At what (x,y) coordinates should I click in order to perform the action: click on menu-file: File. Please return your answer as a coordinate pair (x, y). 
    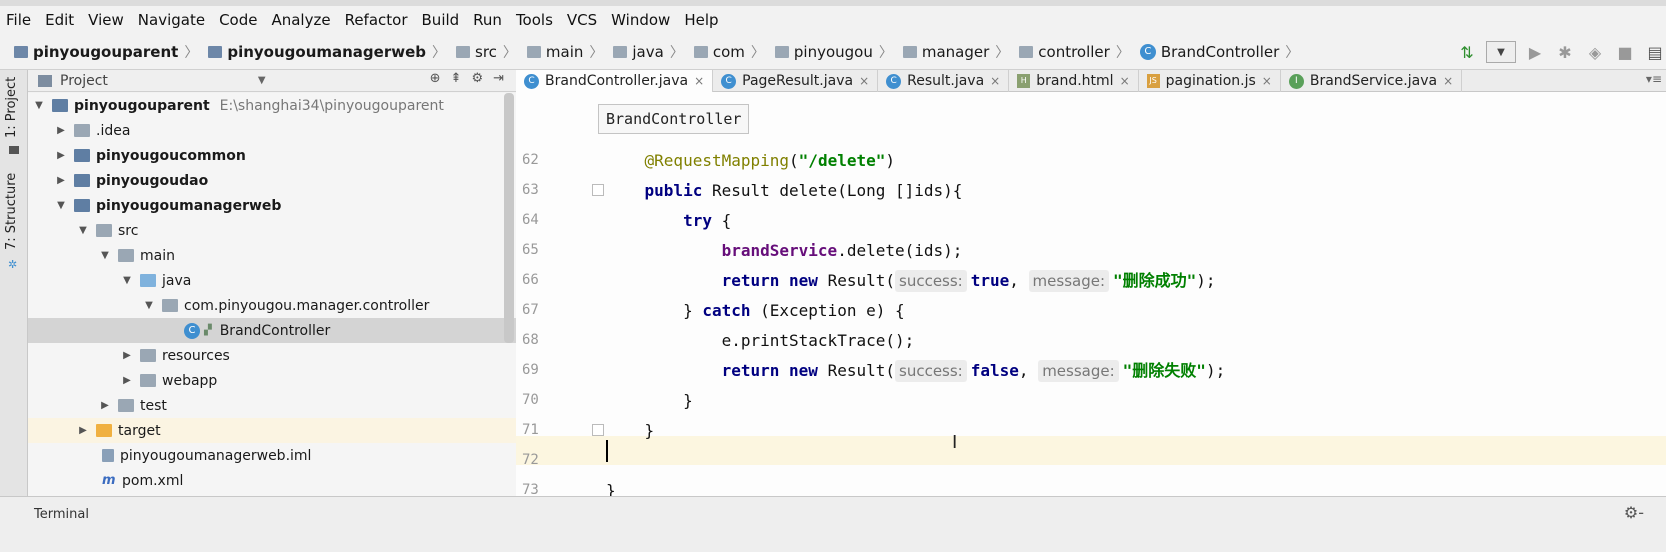
    Looking at the image, I should click on (18, 20).